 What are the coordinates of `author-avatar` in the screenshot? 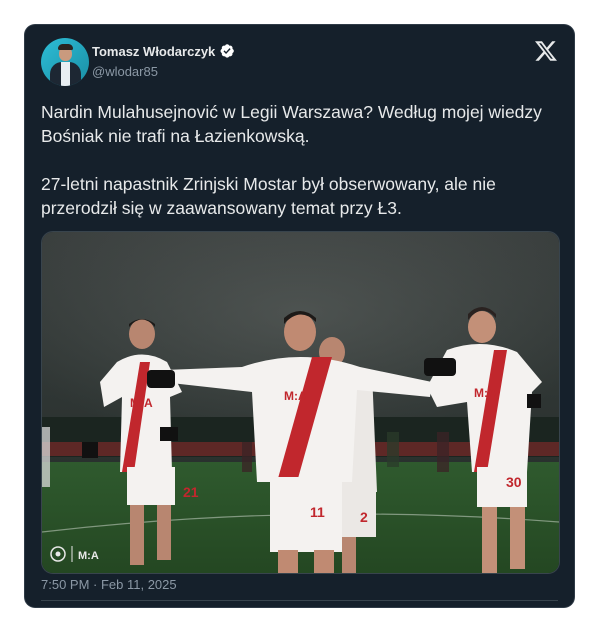 It's located at (65, 62).